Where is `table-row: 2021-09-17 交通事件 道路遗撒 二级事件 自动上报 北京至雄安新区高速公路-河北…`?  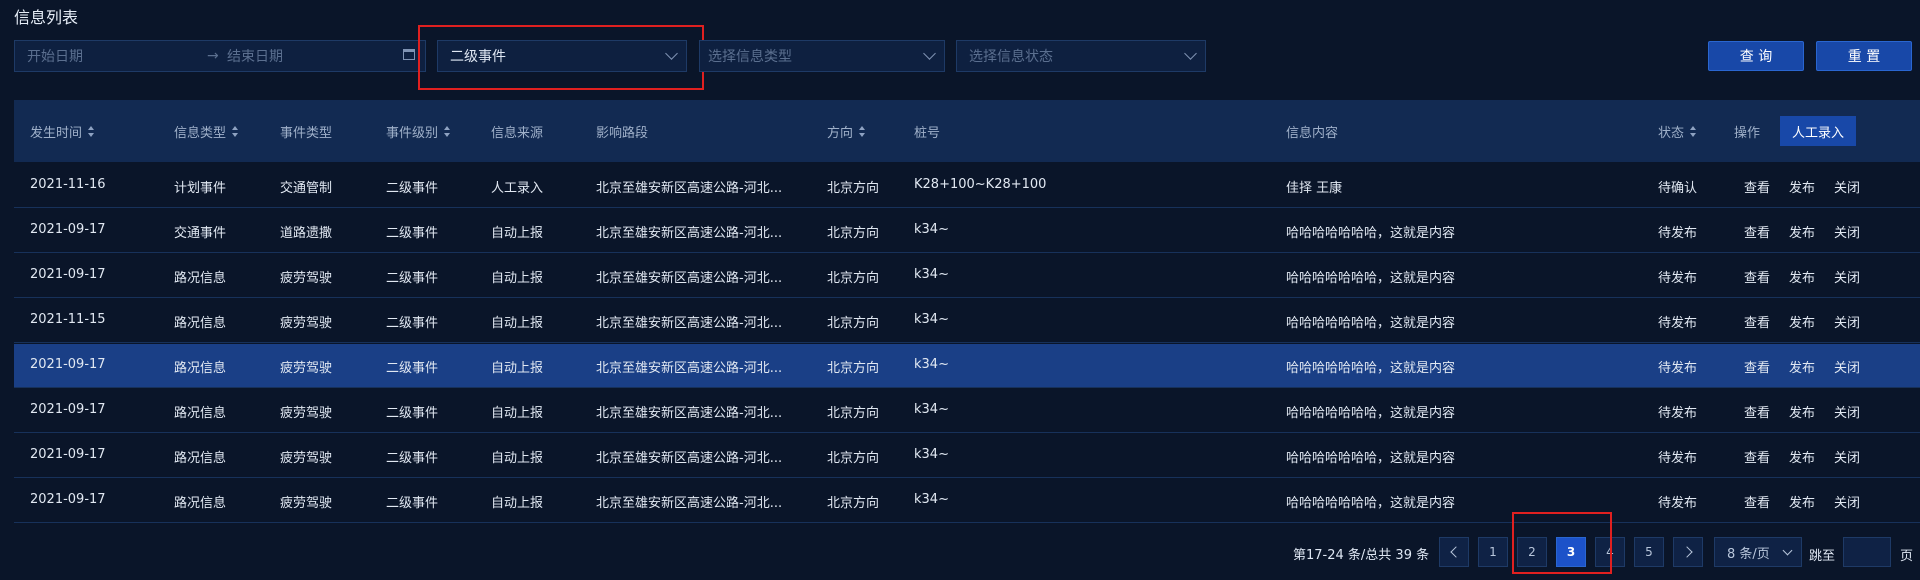
table-row: 2021-09-17 交通事件 道路遗撒 二级事件 自动上报 北京至雄安新区高速公路-河北… is located at coordinates (967, 231).